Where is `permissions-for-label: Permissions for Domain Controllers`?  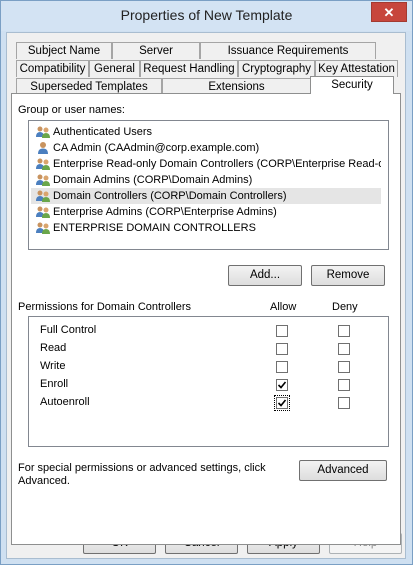 permissions-for-label: Permissions for Domain Controllers is located at coordinates (104, 307).